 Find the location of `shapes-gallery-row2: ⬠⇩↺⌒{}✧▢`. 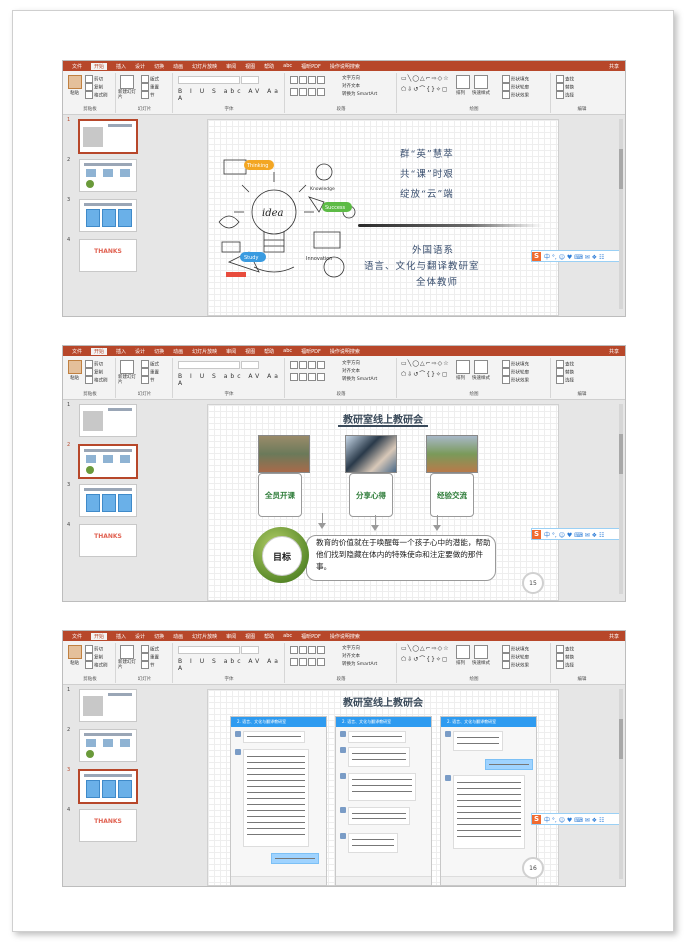

shapes-gallery-row2: ⬠⇩↺⌒{}✧▢ is located at coordinates (425, 88).